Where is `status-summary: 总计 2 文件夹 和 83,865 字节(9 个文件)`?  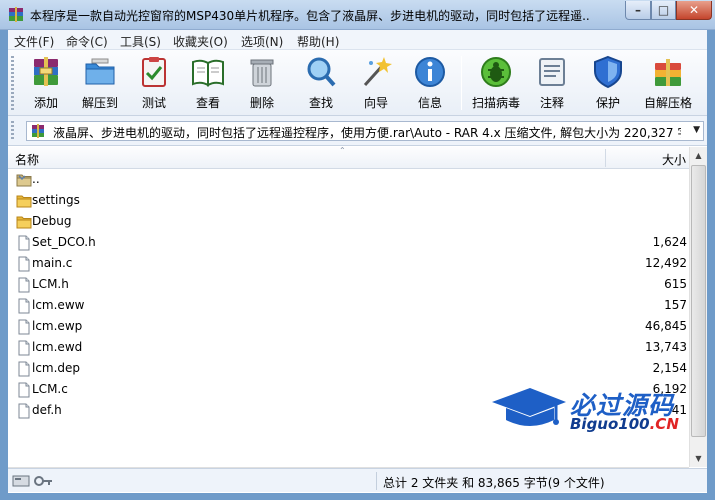
status-summary: 总计 2 文件夹 和 83,865 字节(9 个文件) is located at coordinates (494, 483).